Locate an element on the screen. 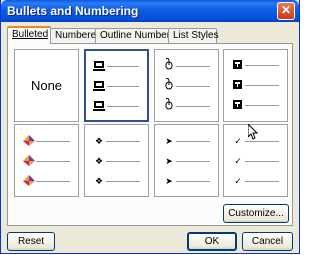  ok-button: OK is located at coordinates (212, 241).